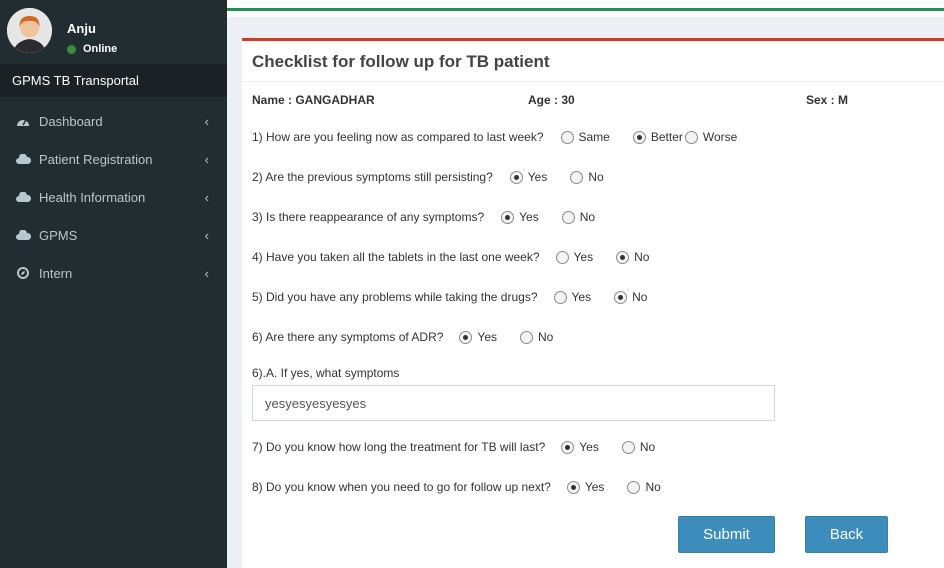 Image resolution: width=944 pixels, height=568 pixels. Describe the element at coordinates (593, 81) in the screenshot. I see `divider` at that location.